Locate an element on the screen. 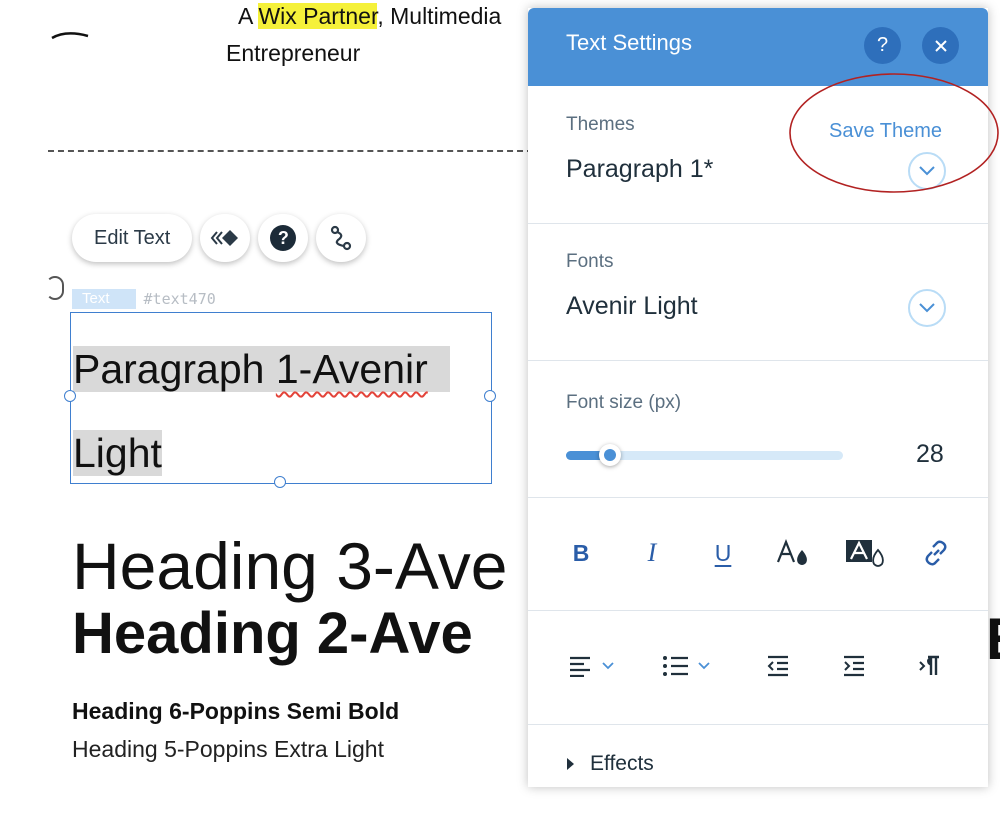 Image resolution: width=1000 pixels, height=819 pixels. rotate-handle is located at coordinates (55, 288).